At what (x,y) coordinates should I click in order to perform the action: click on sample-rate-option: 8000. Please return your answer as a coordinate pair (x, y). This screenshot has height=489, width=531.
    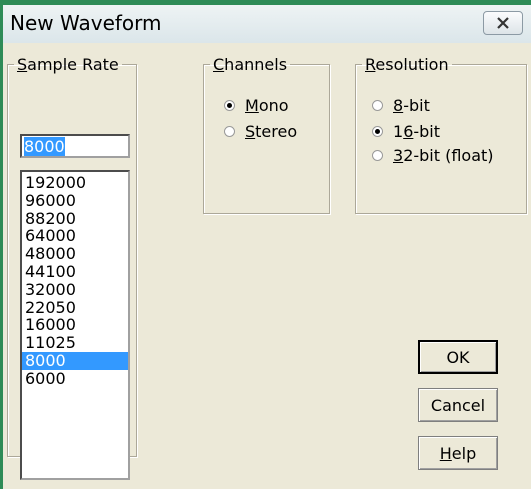
    Looking at the image, I should click on (75, 361).